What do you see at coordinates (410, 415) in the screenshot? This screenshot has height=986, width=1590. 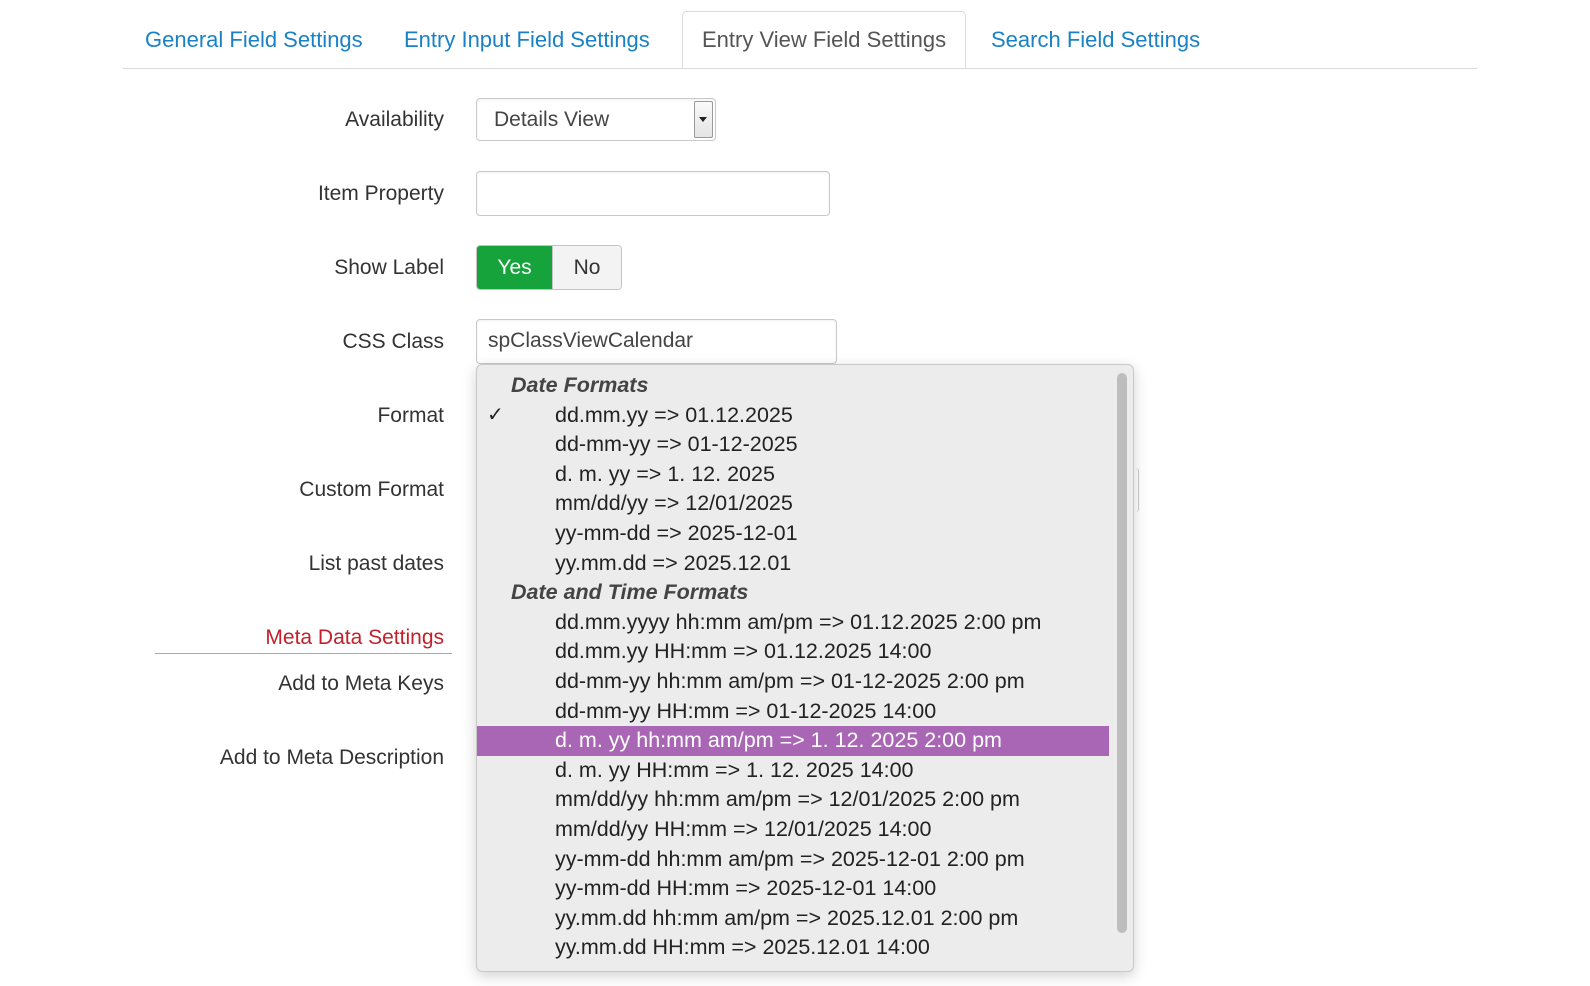 I see `format-label: Format` at bounding box center [410, 415].